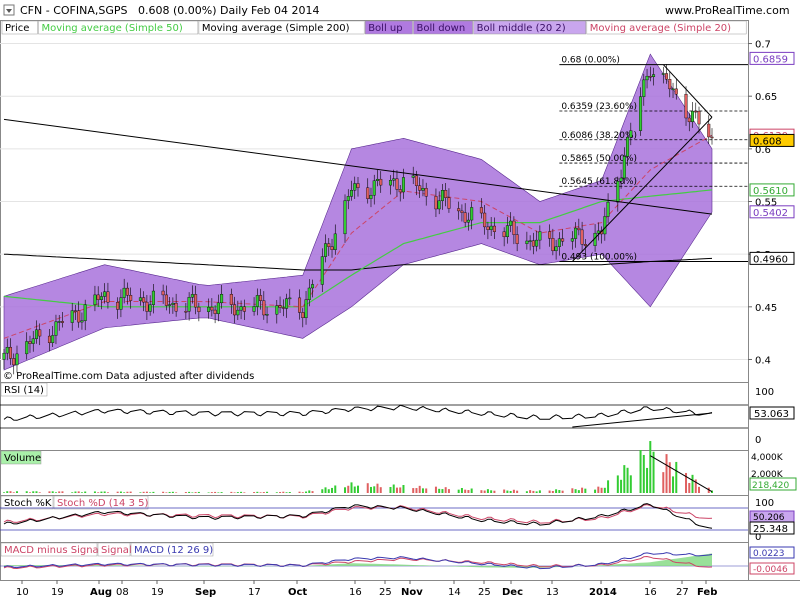 Image resolution: width=800 pixels, height=600 pixels. What do you see at coordinates (650, 592) in the screenshot?
I see `x-tick-label: 16` at bounding box center [650, 592].